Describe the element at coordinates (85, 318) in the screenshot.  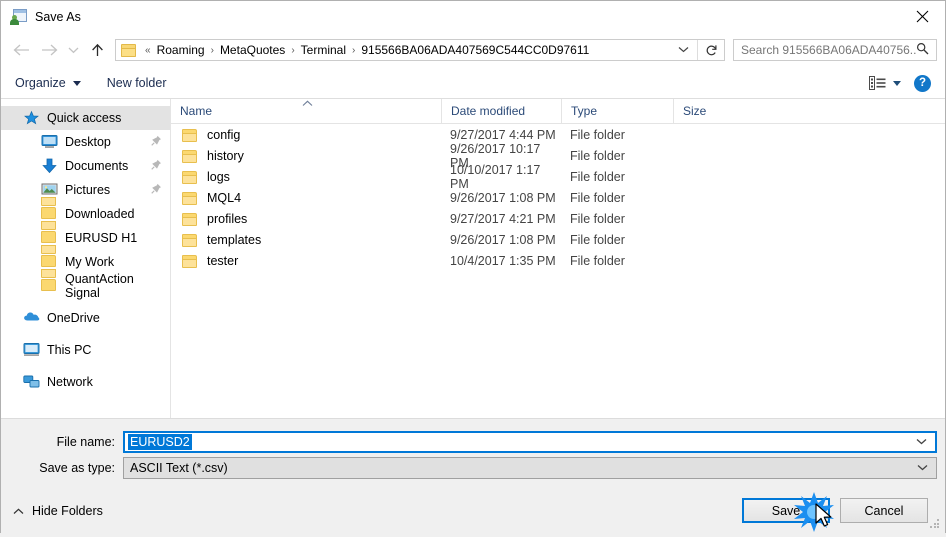
I see `sidebar-item-onedrive: OneDrive` at that location.